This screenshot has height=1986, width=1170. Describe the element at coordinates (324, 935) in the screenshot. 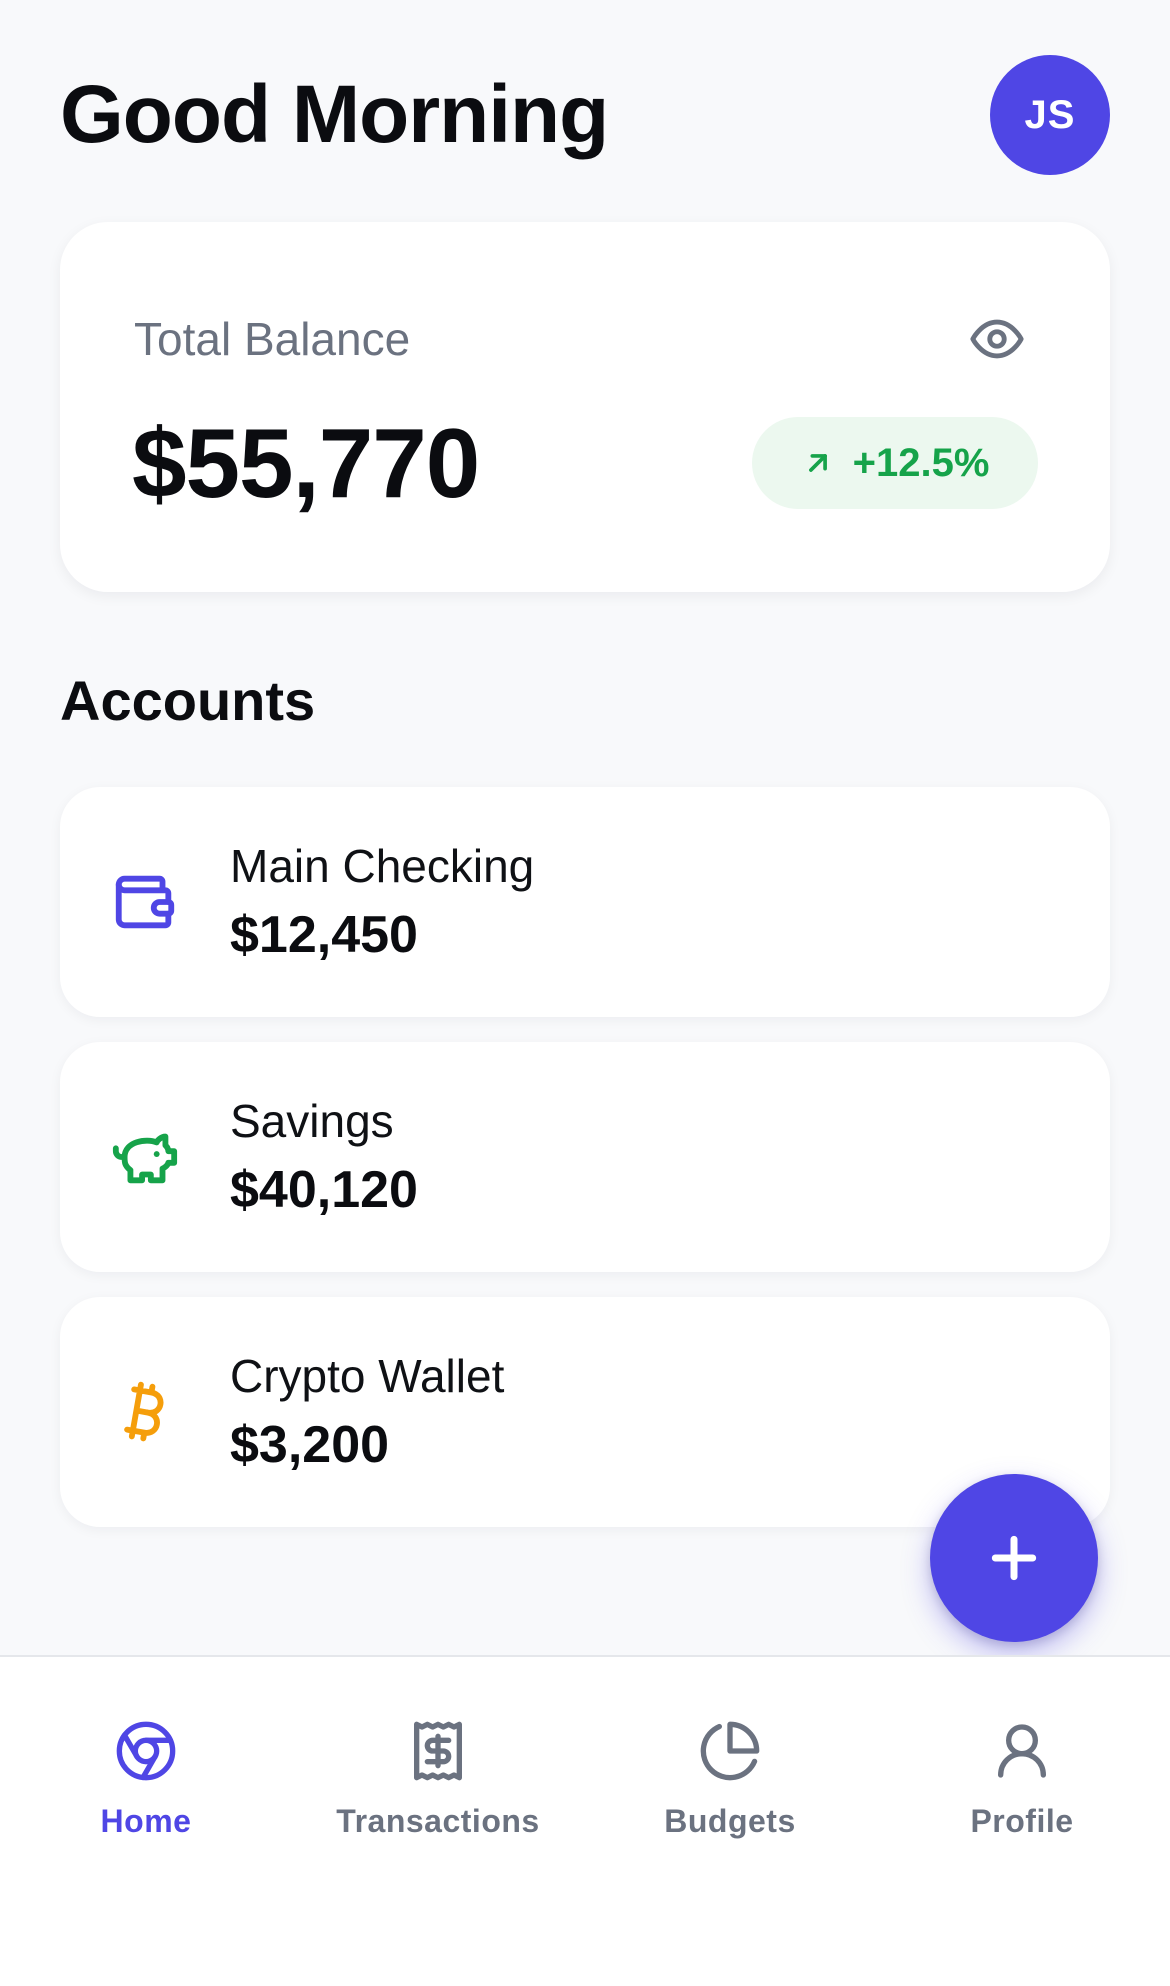

I see `account-balance: $12,450` at that location.